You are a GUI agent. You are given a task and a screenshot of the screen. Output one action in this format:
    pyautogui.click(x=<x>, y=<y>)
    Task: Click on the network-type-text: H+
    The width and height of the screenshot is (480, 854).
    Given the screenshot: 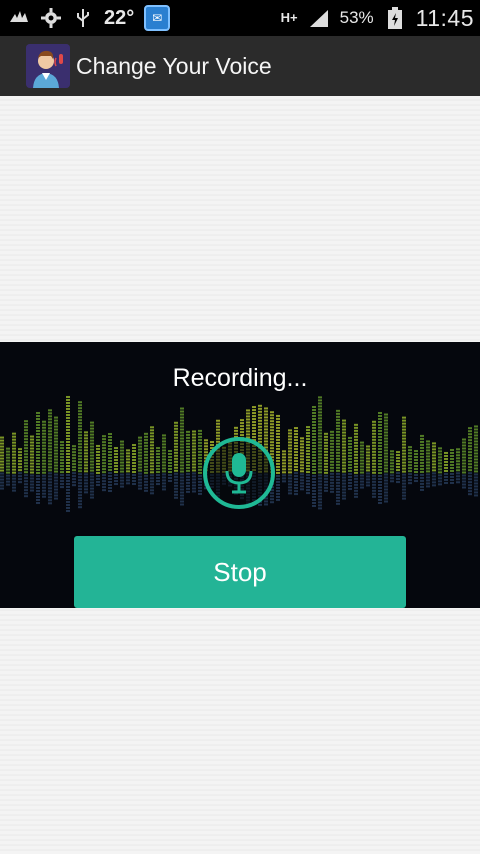 What is the action you would take?
    pyautogui.click(x=289, y=17)
    